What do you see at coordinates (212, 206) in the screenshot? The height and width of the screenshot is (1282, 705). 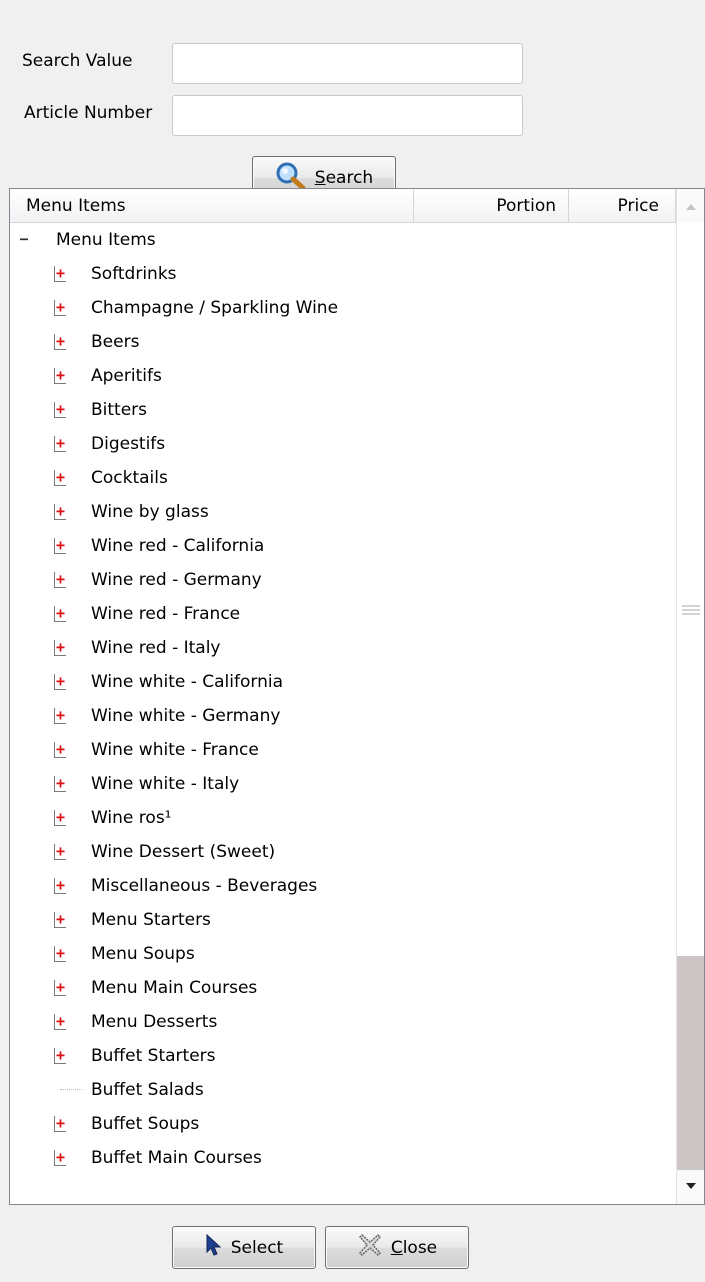 I see `column-header-menu-items: Menu Items` at bounding box center [212, 206].